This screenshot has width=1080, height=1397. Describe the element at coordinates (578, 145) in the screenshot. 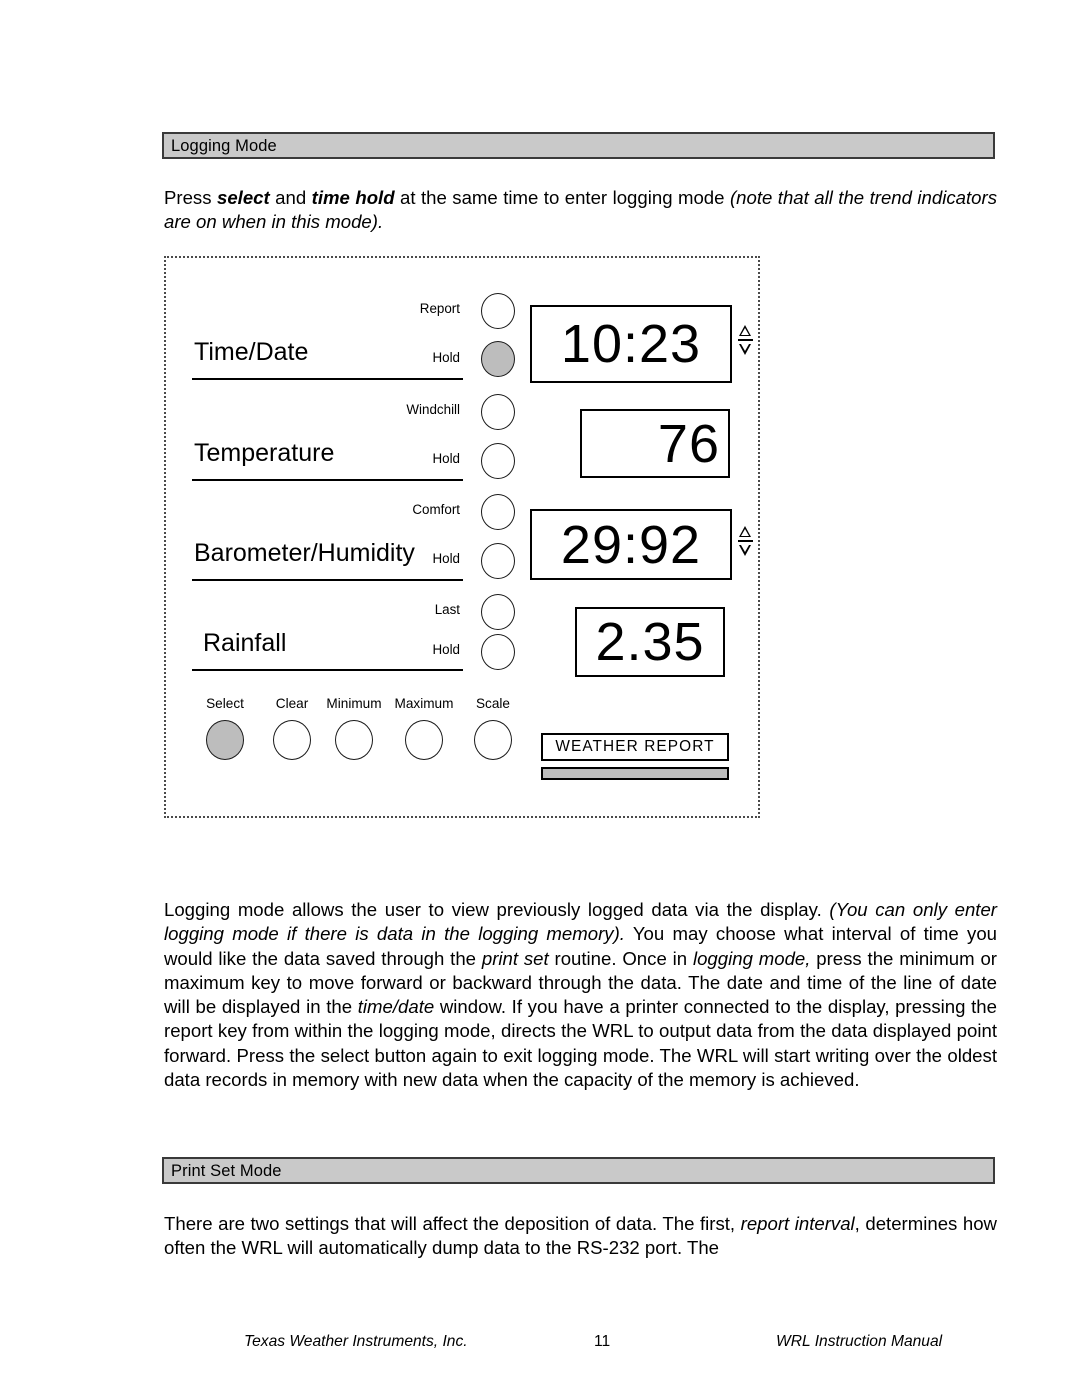

I see `section-header-logging-mode: Logging Mode` at that location.